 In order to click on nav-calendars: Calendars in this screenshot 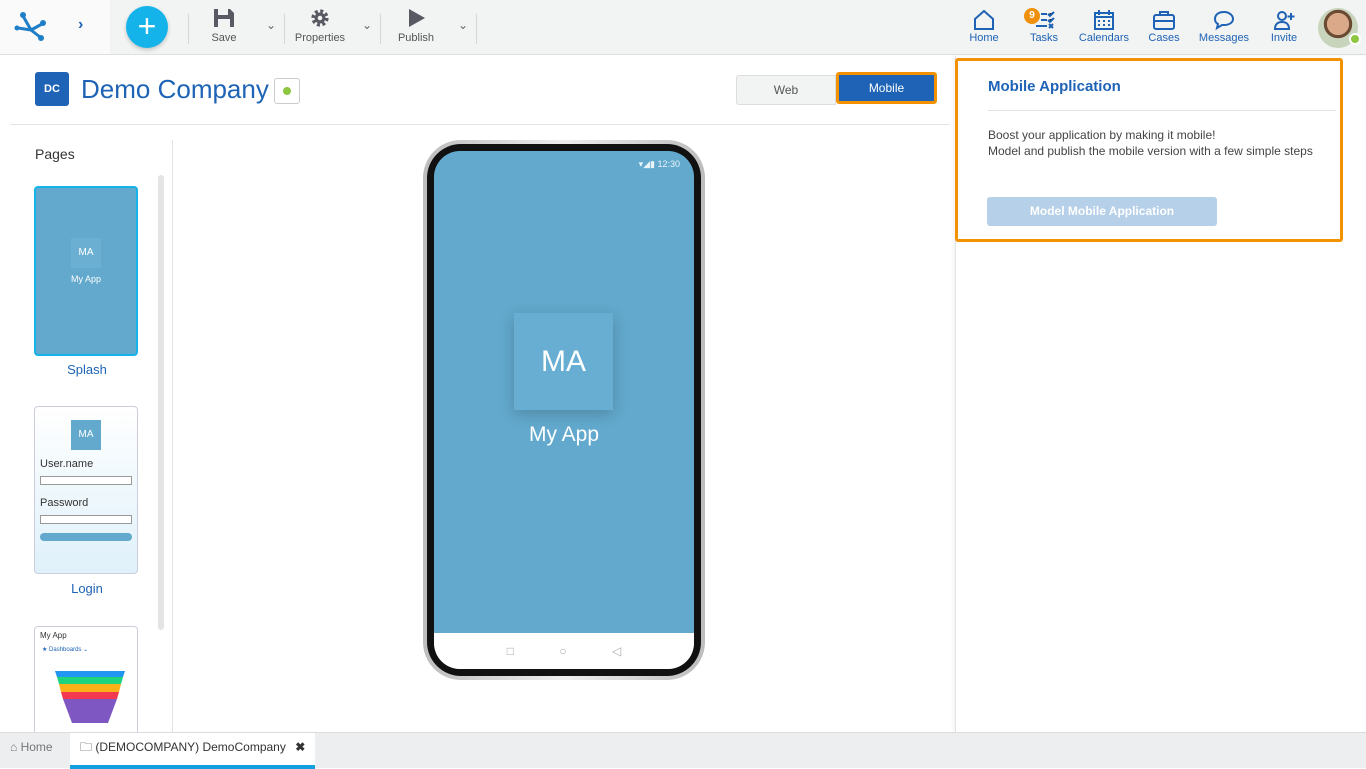, I will do `click(1104, 27)`.